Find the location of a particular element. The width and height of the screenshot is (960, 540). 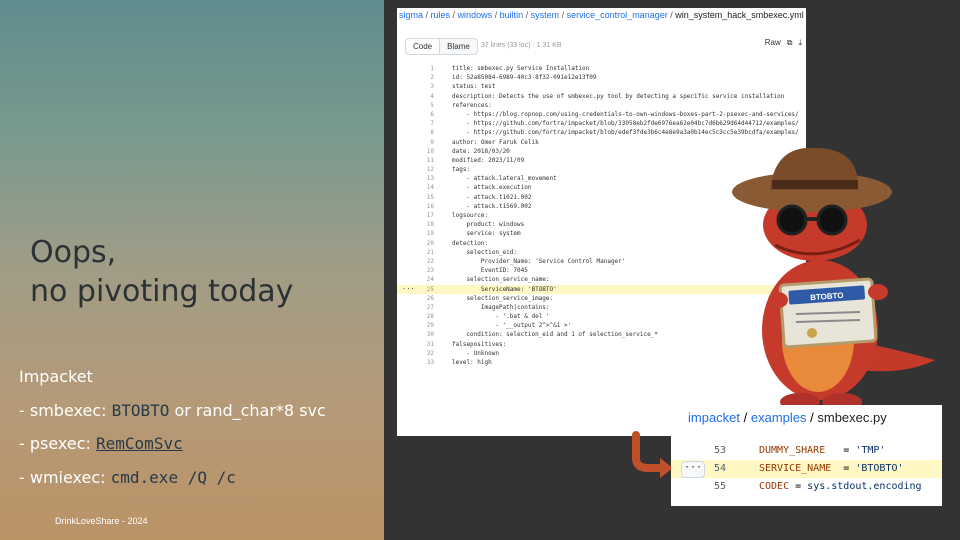

line-number: 1 is located at coordinates (424, 68).